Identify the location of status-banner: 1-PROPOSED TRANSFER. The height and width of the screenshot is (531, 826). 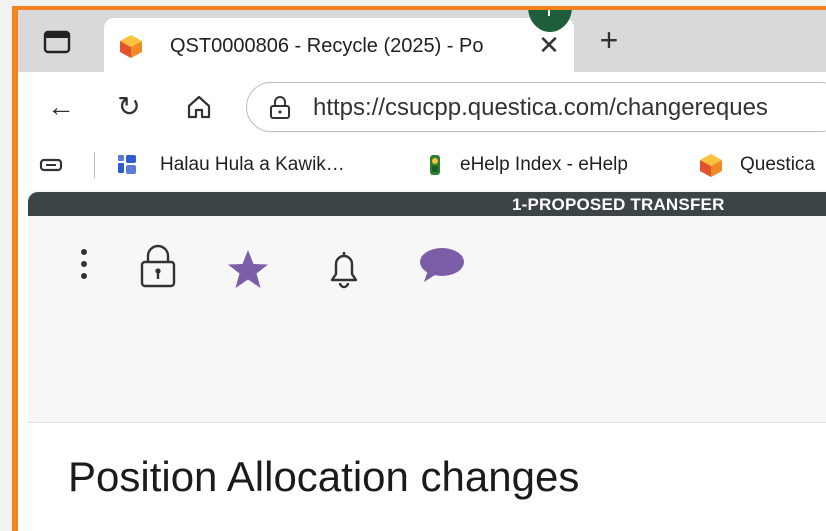
(427, 204).